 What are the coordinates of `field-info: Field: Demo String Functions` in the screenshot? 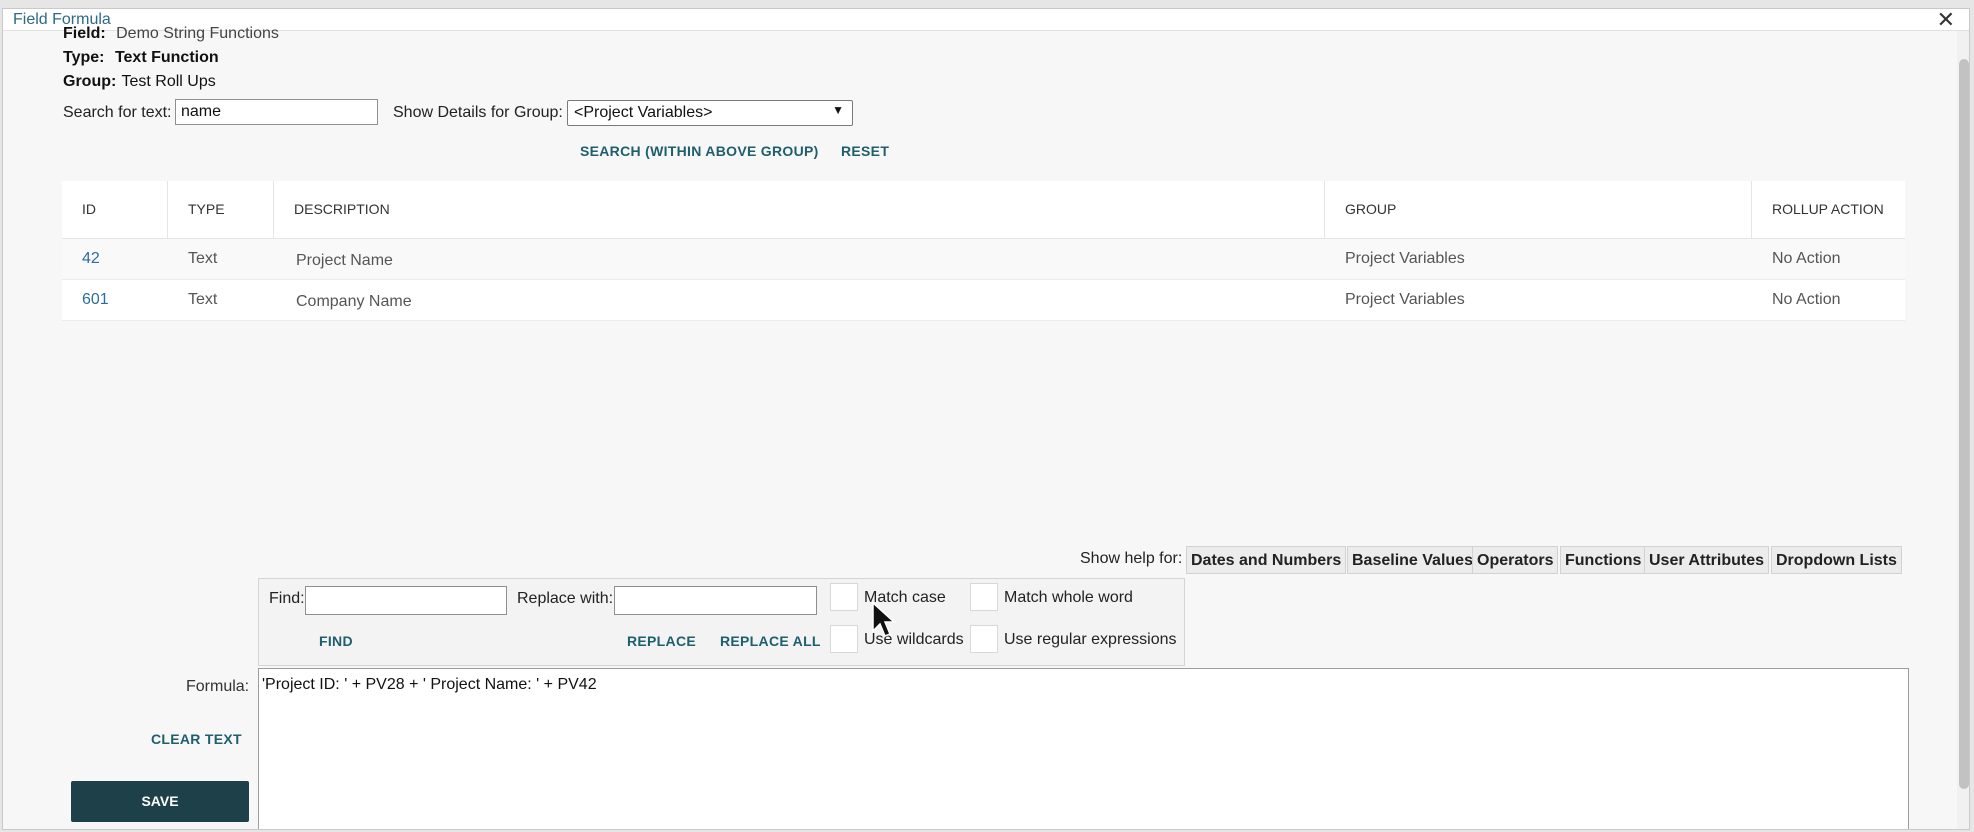 It's located at (171, 34).